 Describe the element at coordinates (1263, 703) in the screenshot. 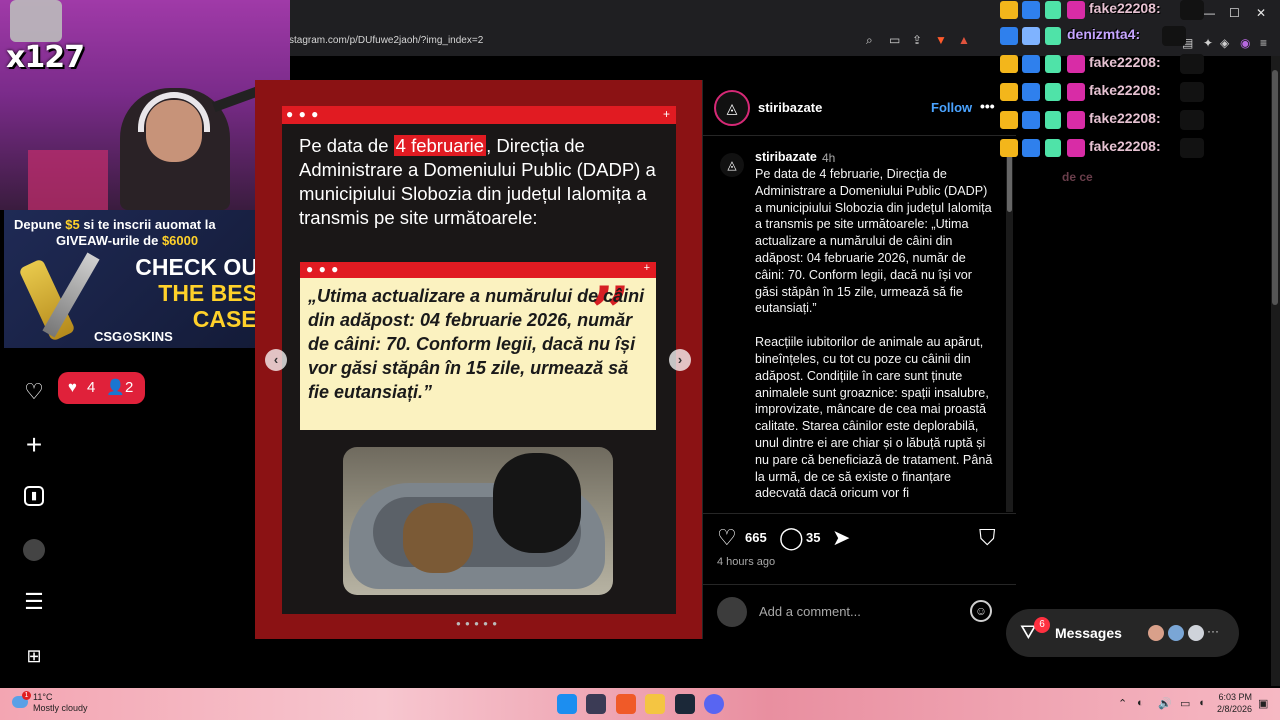

I see `notification-icon: ▣` at that location.